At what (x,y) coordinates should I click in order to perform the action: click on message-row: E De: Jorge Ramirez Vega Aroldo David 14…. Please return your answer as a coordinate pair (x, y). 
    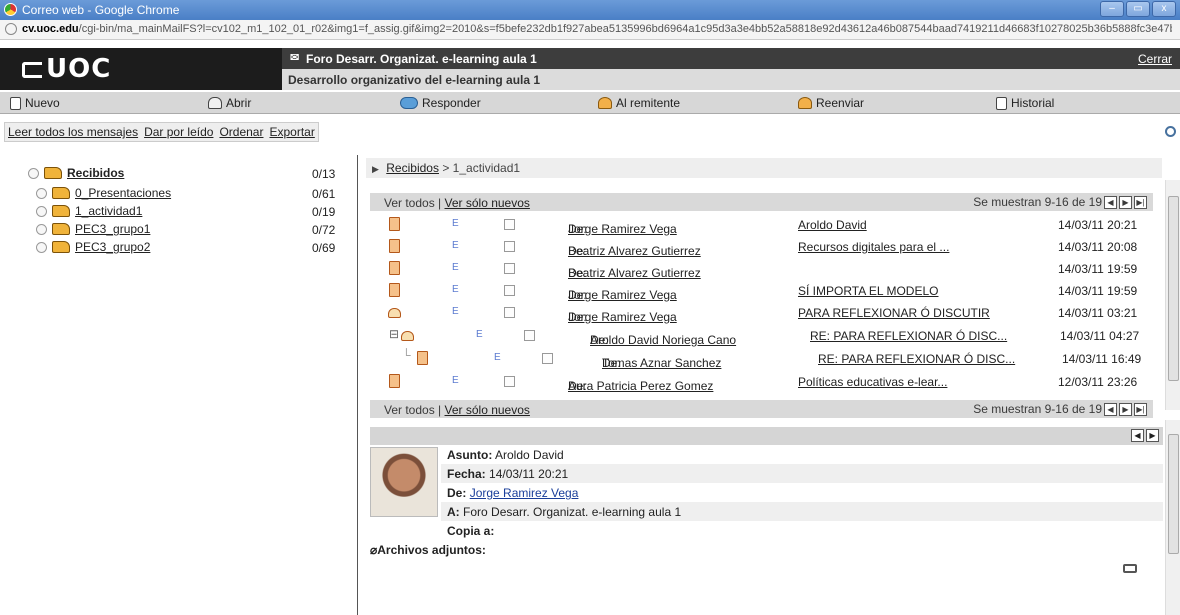
    Looking at the image, I should click on (761, 225).